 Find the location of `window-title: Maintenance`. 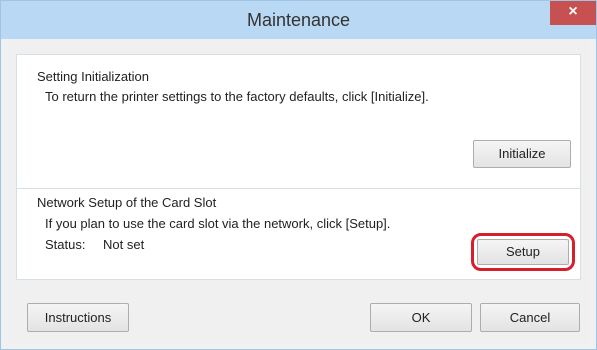

window-title: Maintenance is located at coordinates (298, 20).